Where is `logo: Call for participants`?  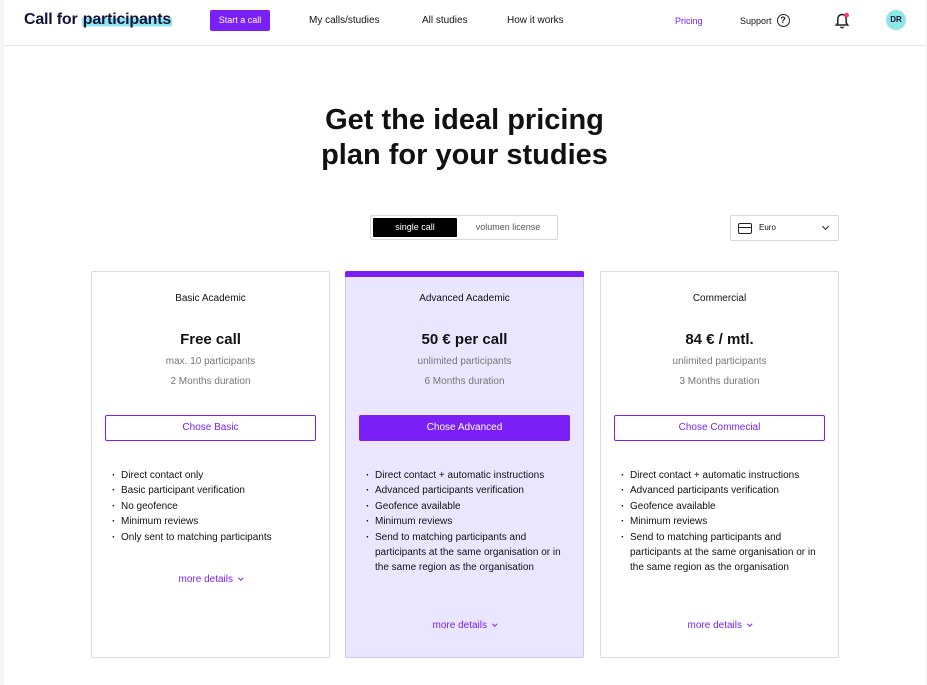
logo: Call for participants is located at coordinates (98, 20).